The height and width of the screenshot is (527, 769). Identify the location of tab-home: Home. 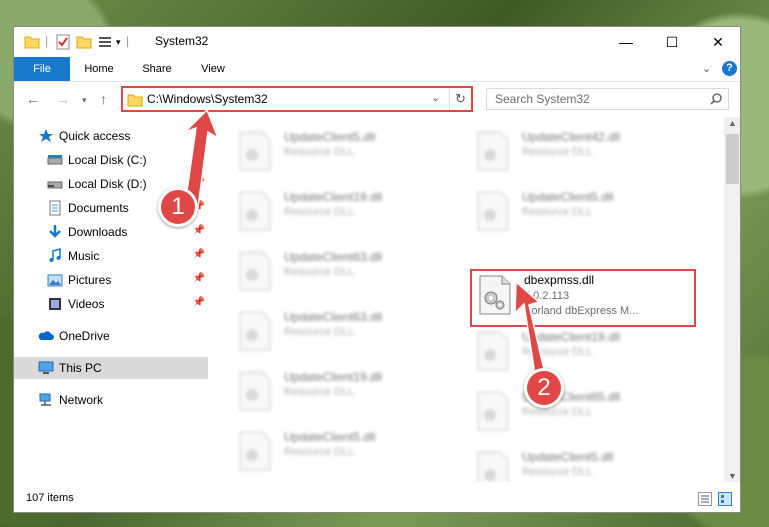
(99, 69).